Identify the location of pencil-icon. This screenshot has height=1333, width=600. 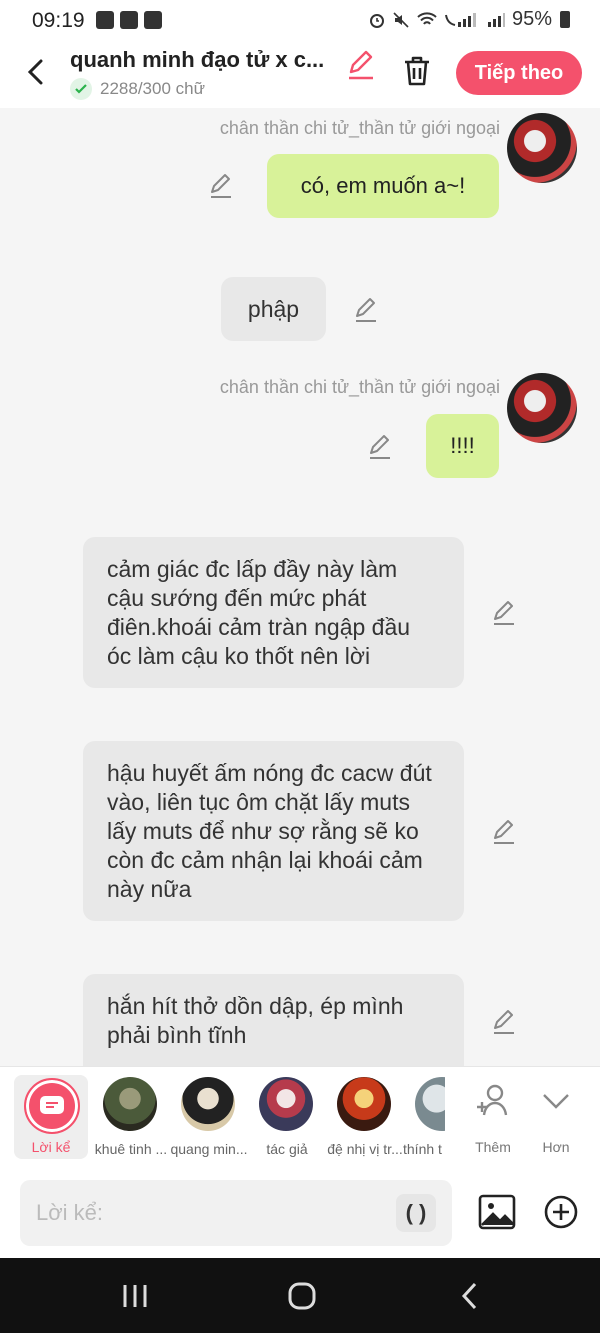
(361, 65).